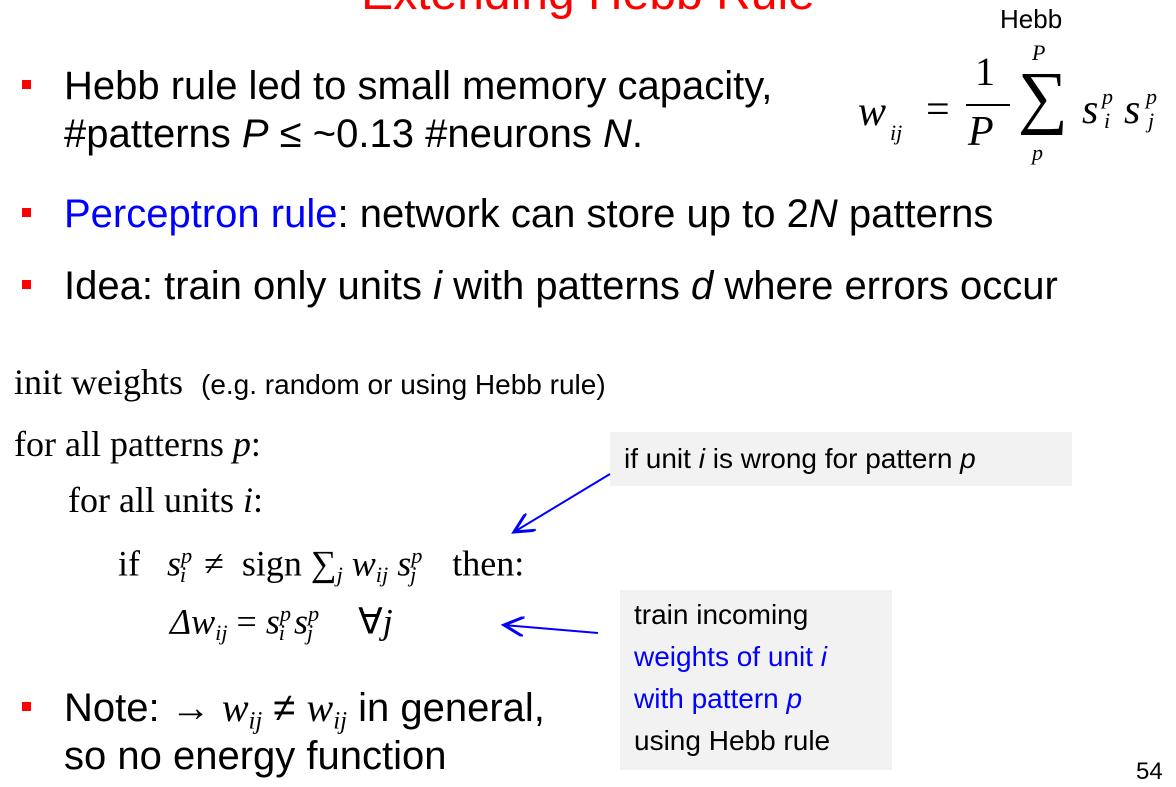 The image size is (1176, 787). What do you see at coordinates (562, 502) in the screenshot?
I see `arrow-to-condition` at bounding box center [562, 502].